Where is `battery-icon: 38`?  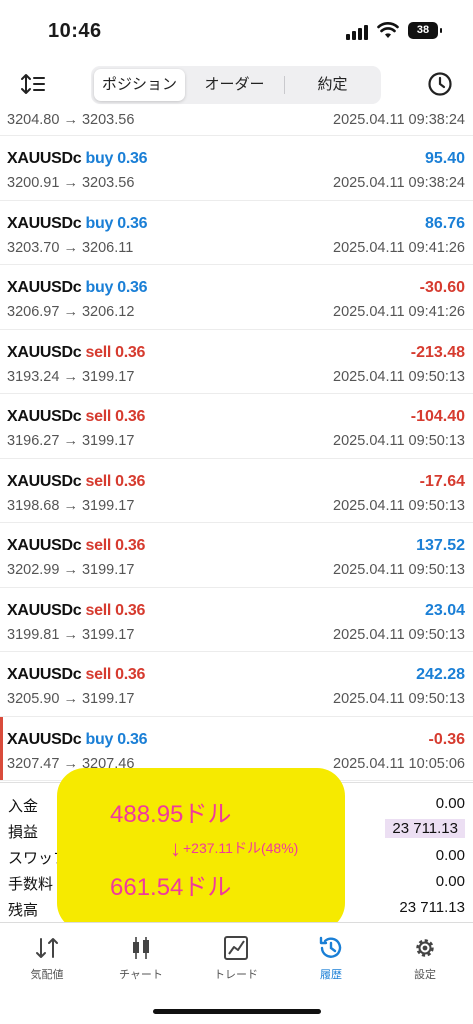 battery-icon: 38 is located at coordinates (425, 30).